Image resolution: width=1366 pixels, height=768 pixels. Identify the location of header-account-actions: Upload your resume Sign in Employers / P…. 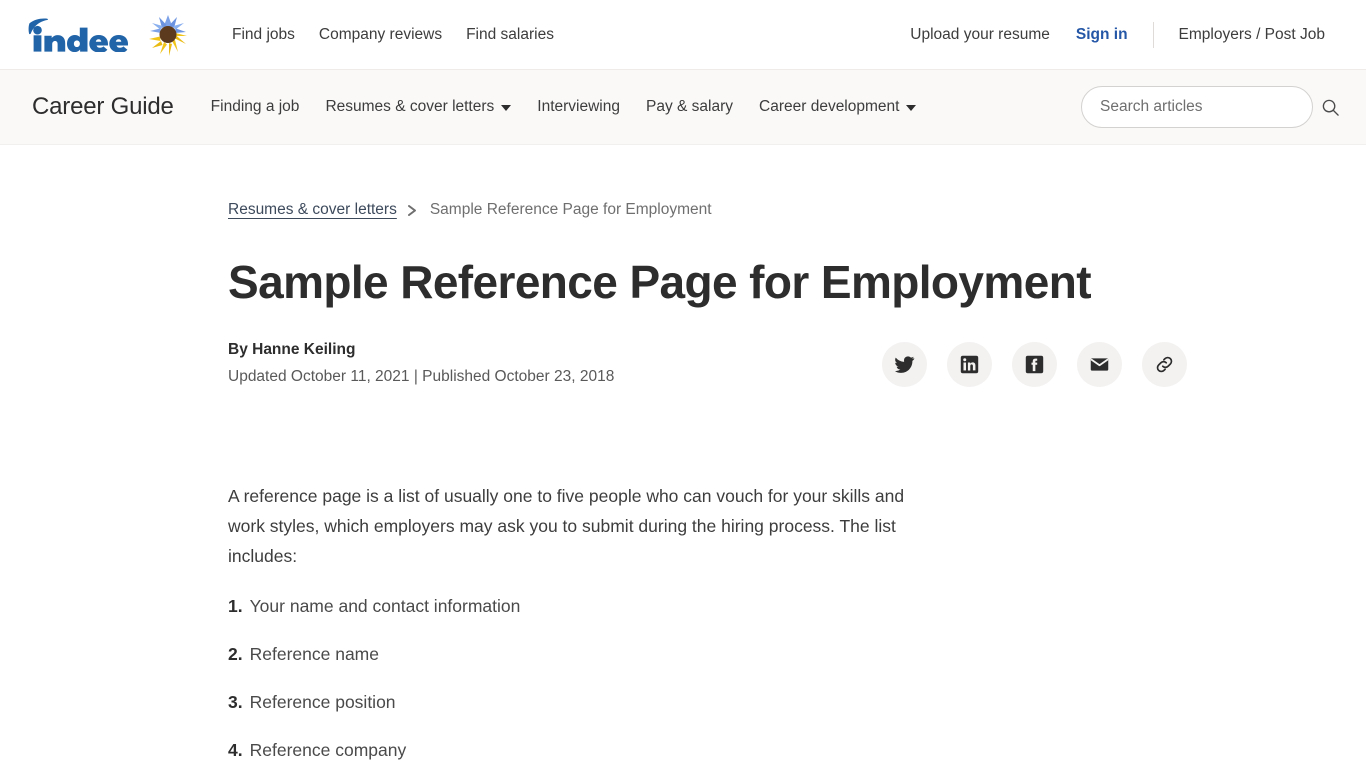
(1117, 35).